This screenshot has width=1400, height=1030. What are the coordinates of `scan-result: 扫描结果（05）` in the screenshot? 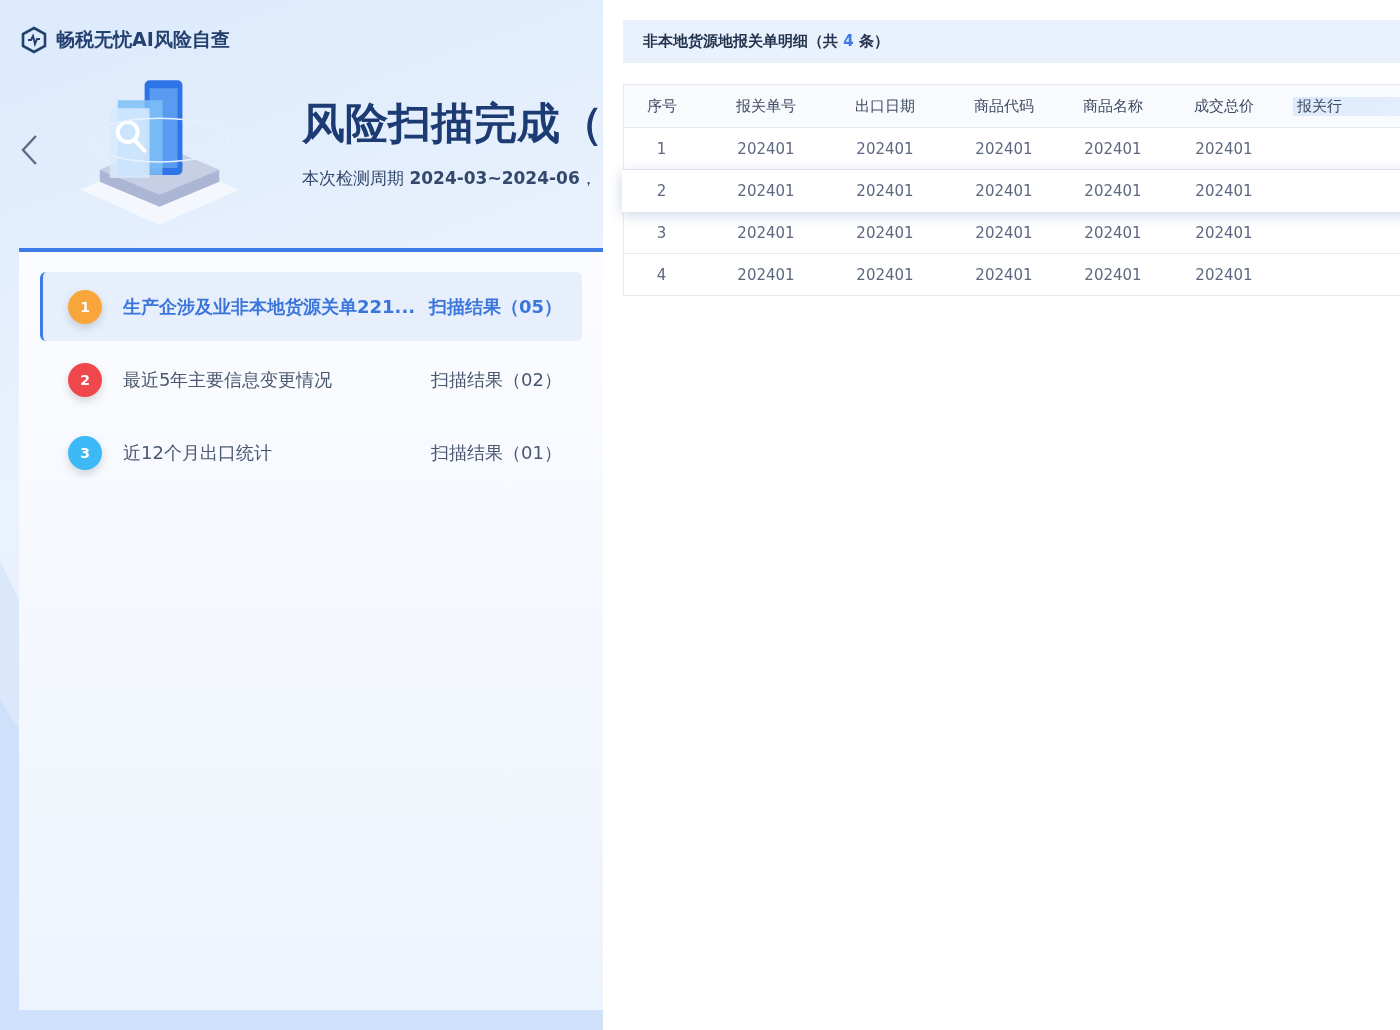 It's located at (495, 306).